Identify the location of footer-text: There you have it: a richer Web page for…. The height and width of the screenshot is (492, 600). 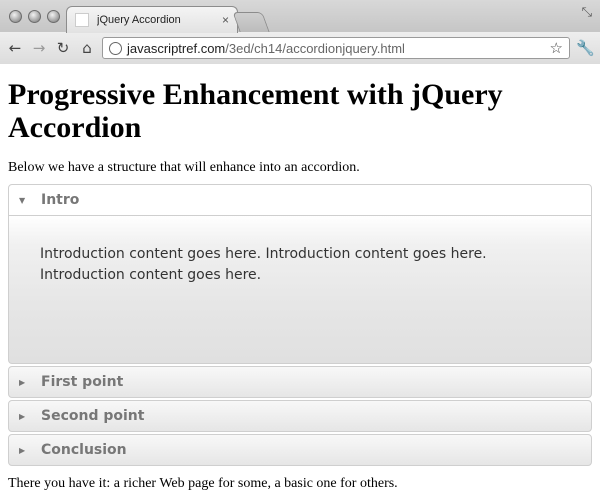
(203, 483).